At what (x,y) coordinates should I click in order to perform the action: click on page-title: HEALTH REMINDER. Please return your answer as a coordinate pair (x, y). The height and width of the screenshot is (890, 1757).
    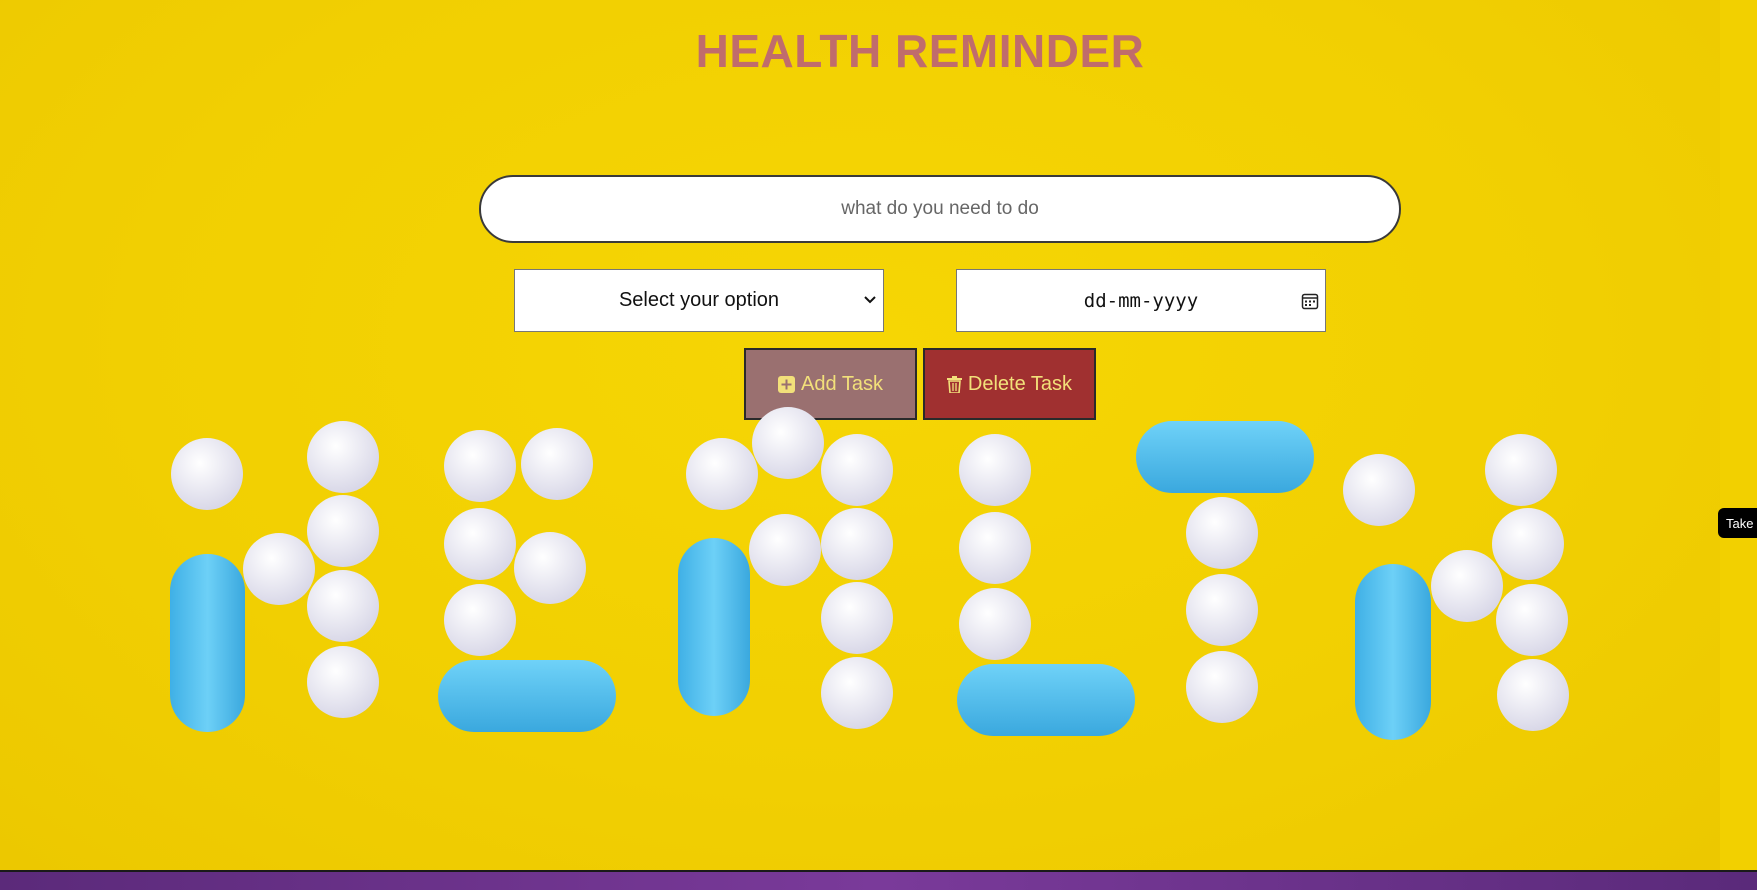
    Looking at the image, I should click on (920, 51).